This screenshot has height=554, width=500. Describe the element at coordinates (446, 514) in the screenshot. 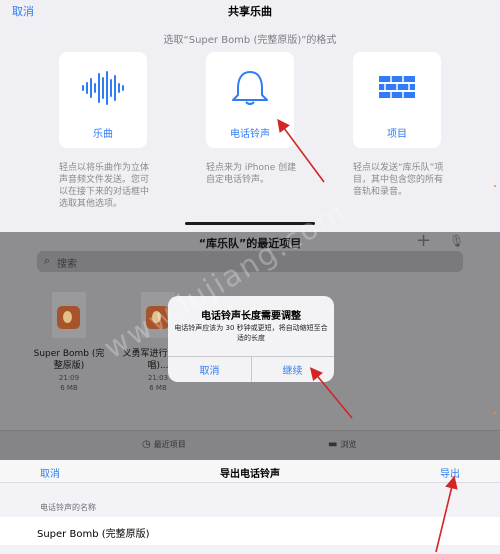

I see `arrow-to-export` at that location.